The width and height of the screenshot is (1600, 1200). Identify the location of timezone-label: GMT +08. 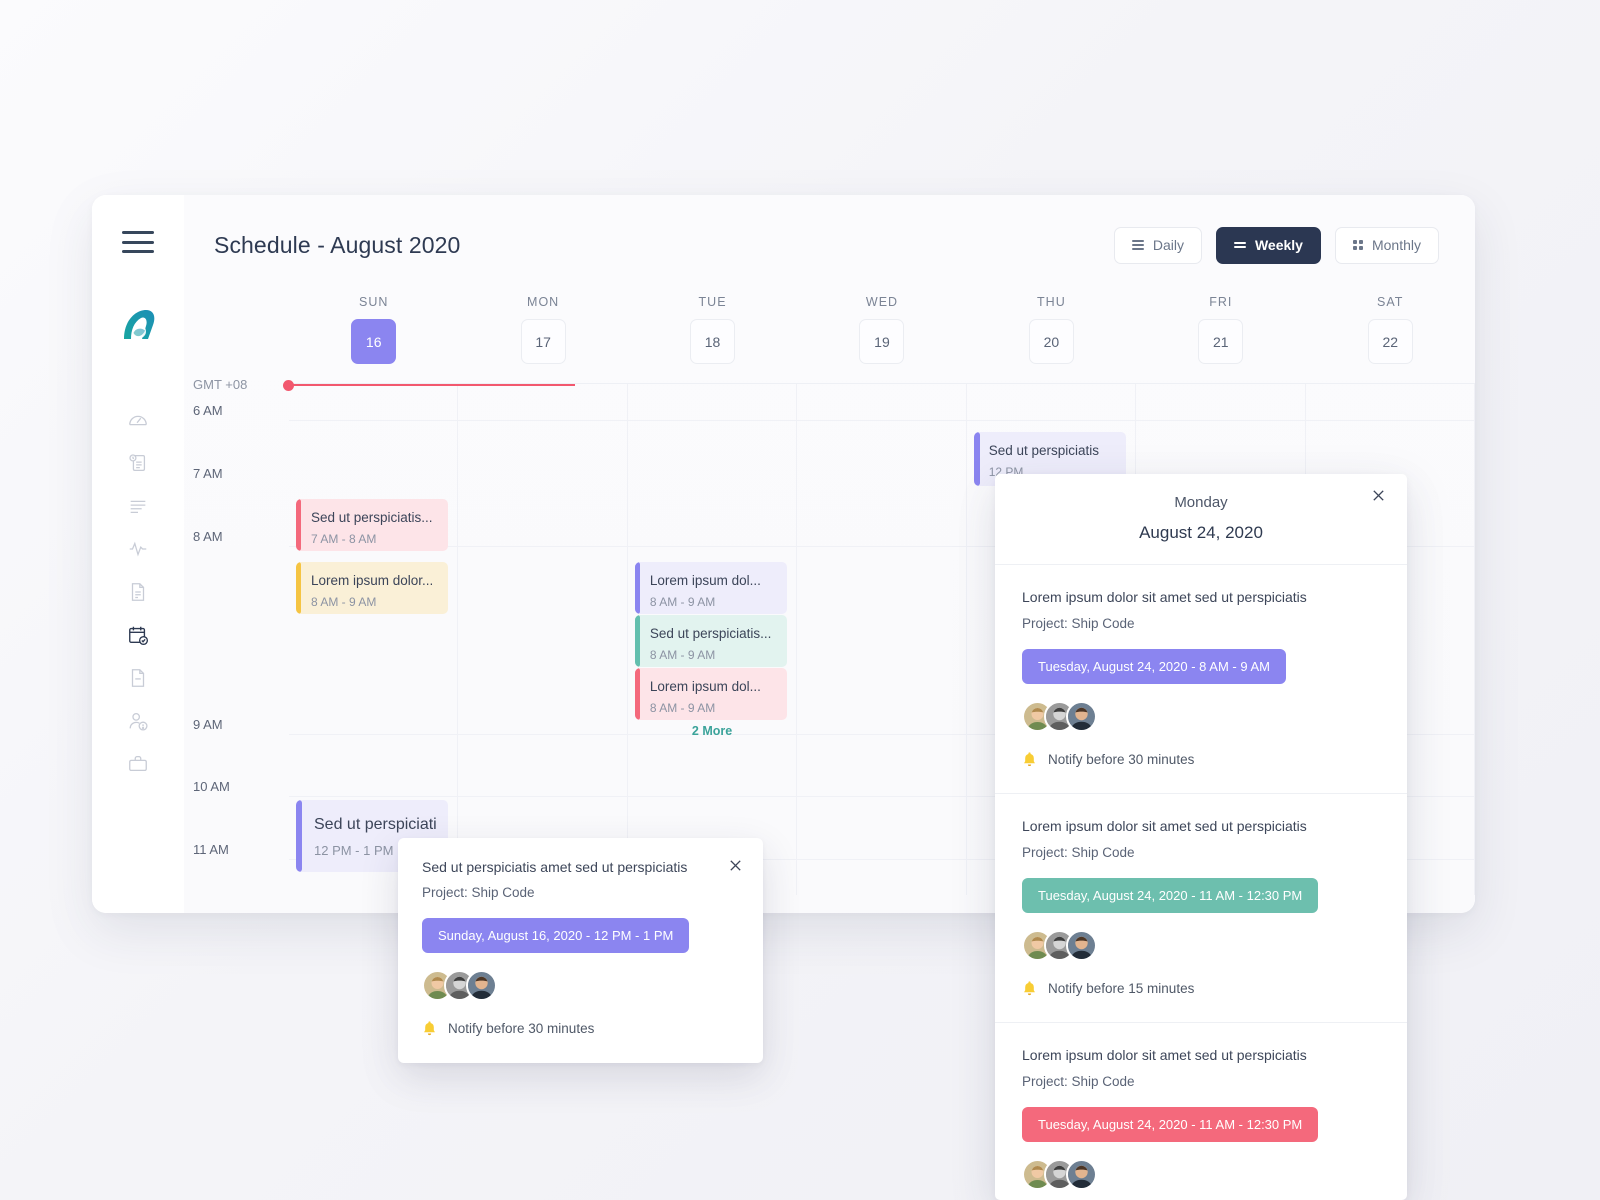
(220, 384).